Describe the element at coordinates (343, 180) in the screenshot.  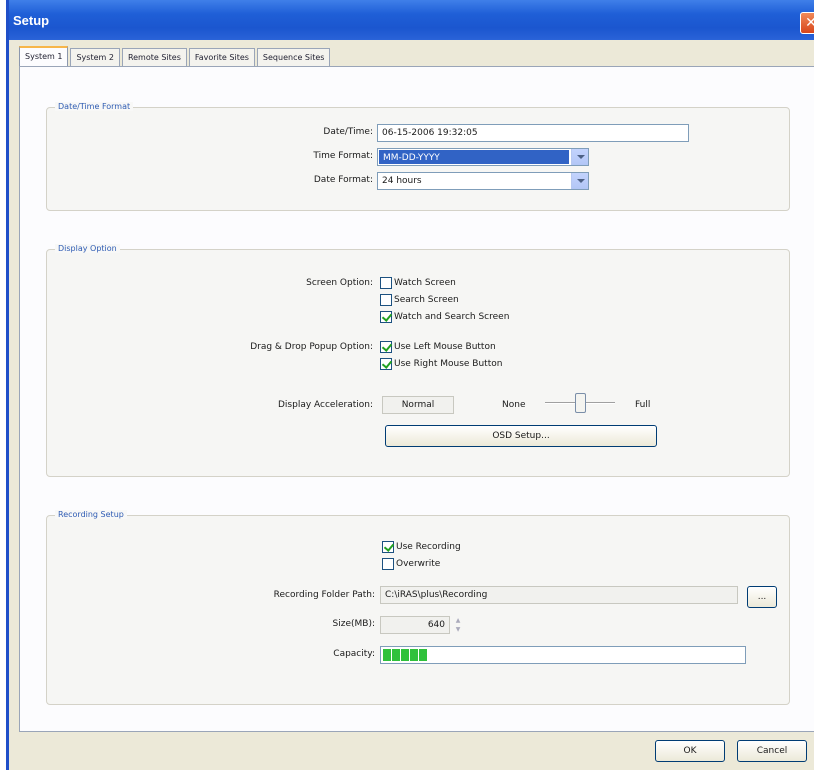
I see `date-format-label: Date Format:` at that location.